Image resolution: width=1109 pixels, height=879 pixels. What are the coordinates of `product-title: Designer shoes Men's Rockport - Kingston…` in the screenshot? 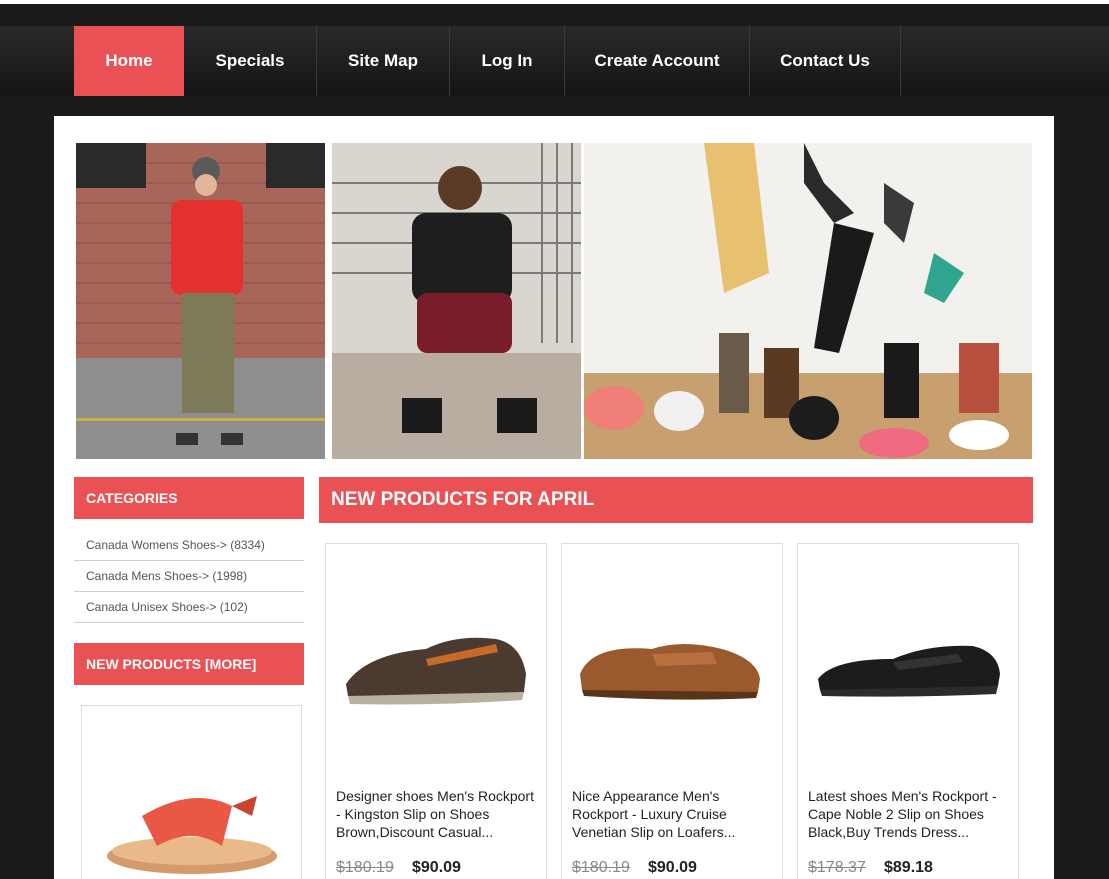 It's located at (438, 814).